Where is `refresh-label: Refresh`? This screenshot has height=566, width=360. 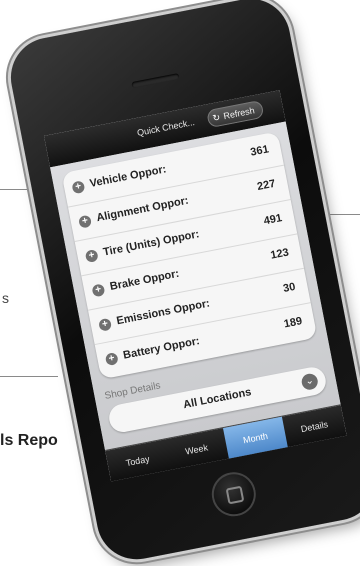
refresh-label: Refresh is located at coordinates (239, 113).